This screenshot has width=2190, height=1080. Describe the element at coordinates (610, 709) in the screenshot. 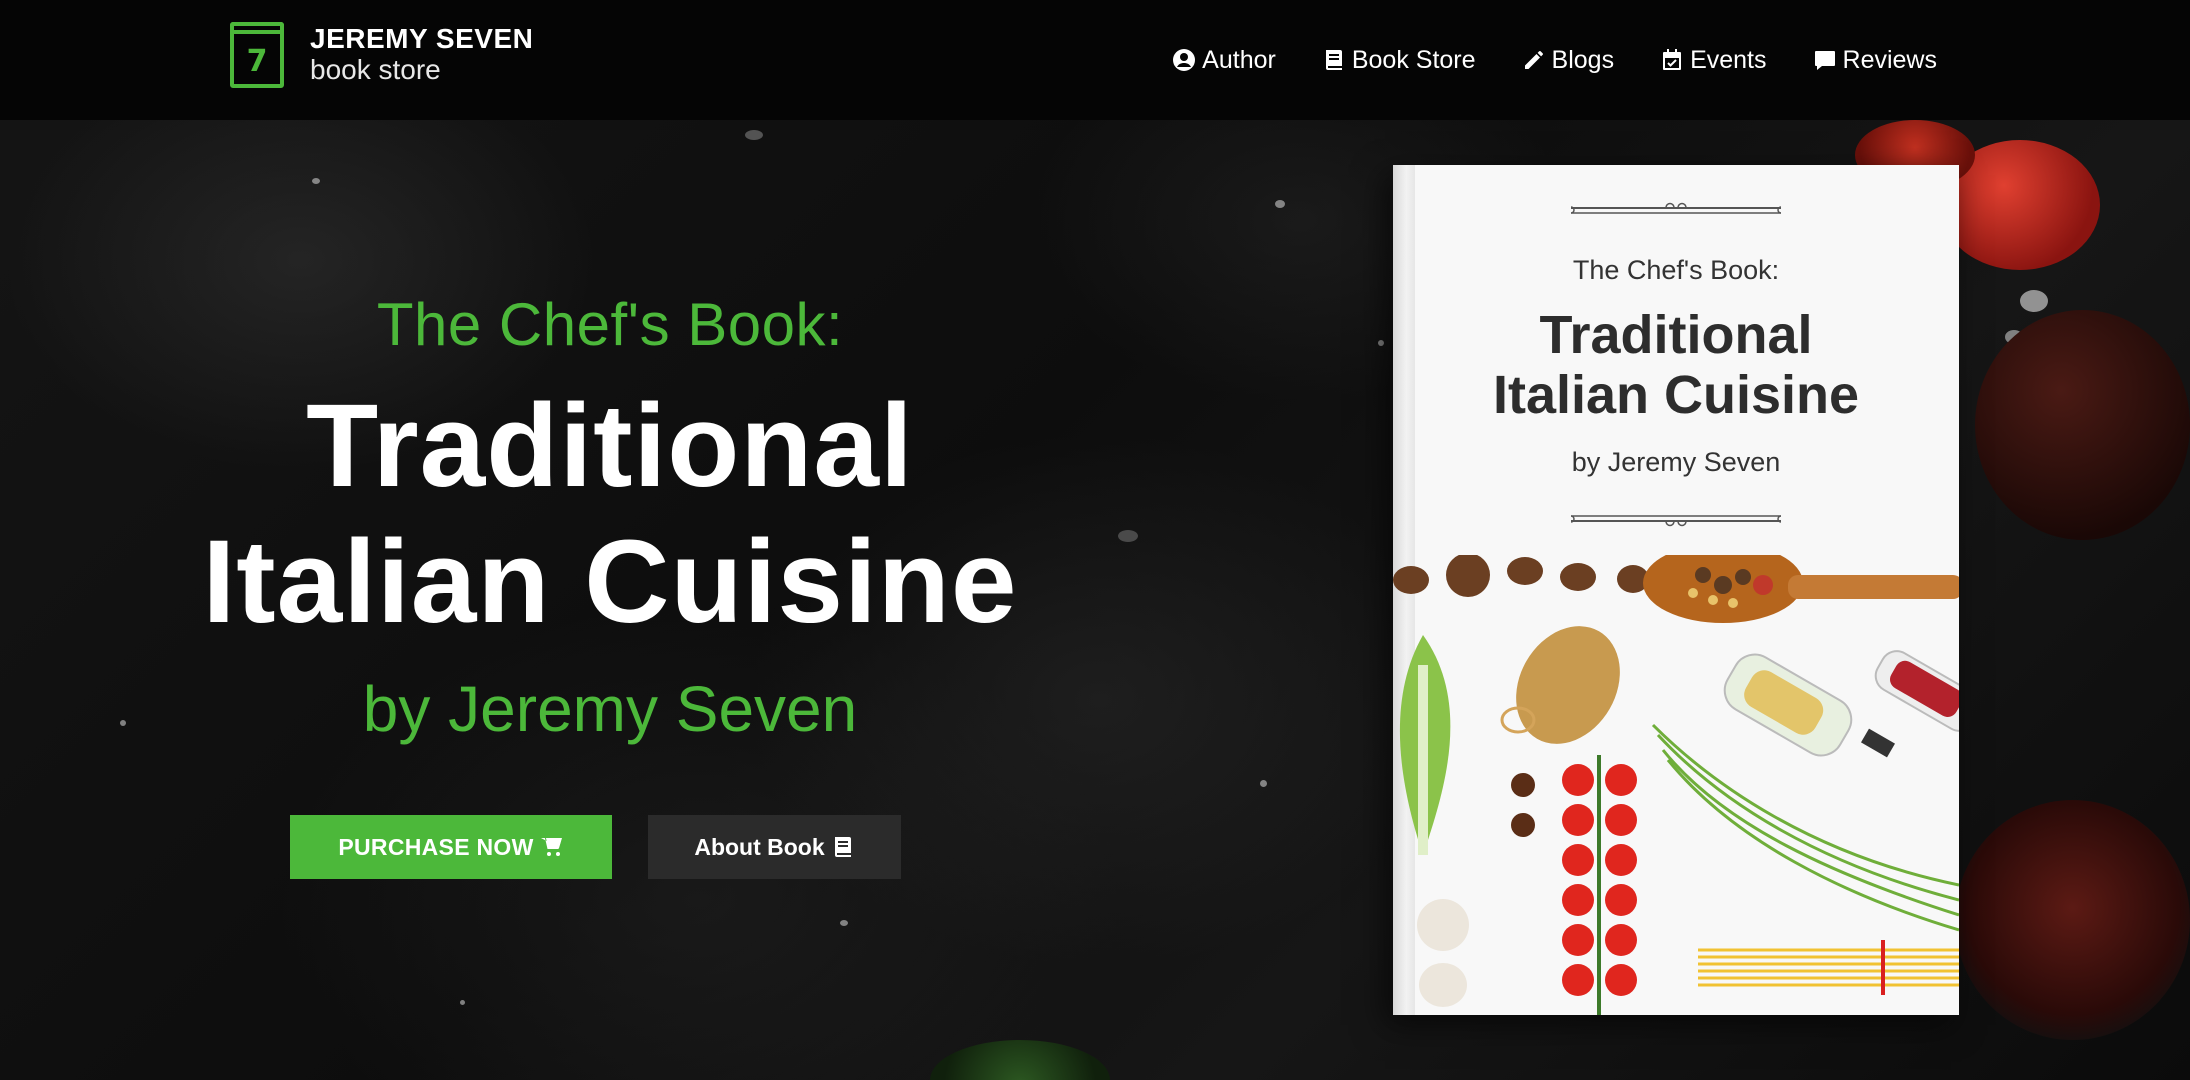

I see `hero-byline: by Jeremy Seven` at that location.